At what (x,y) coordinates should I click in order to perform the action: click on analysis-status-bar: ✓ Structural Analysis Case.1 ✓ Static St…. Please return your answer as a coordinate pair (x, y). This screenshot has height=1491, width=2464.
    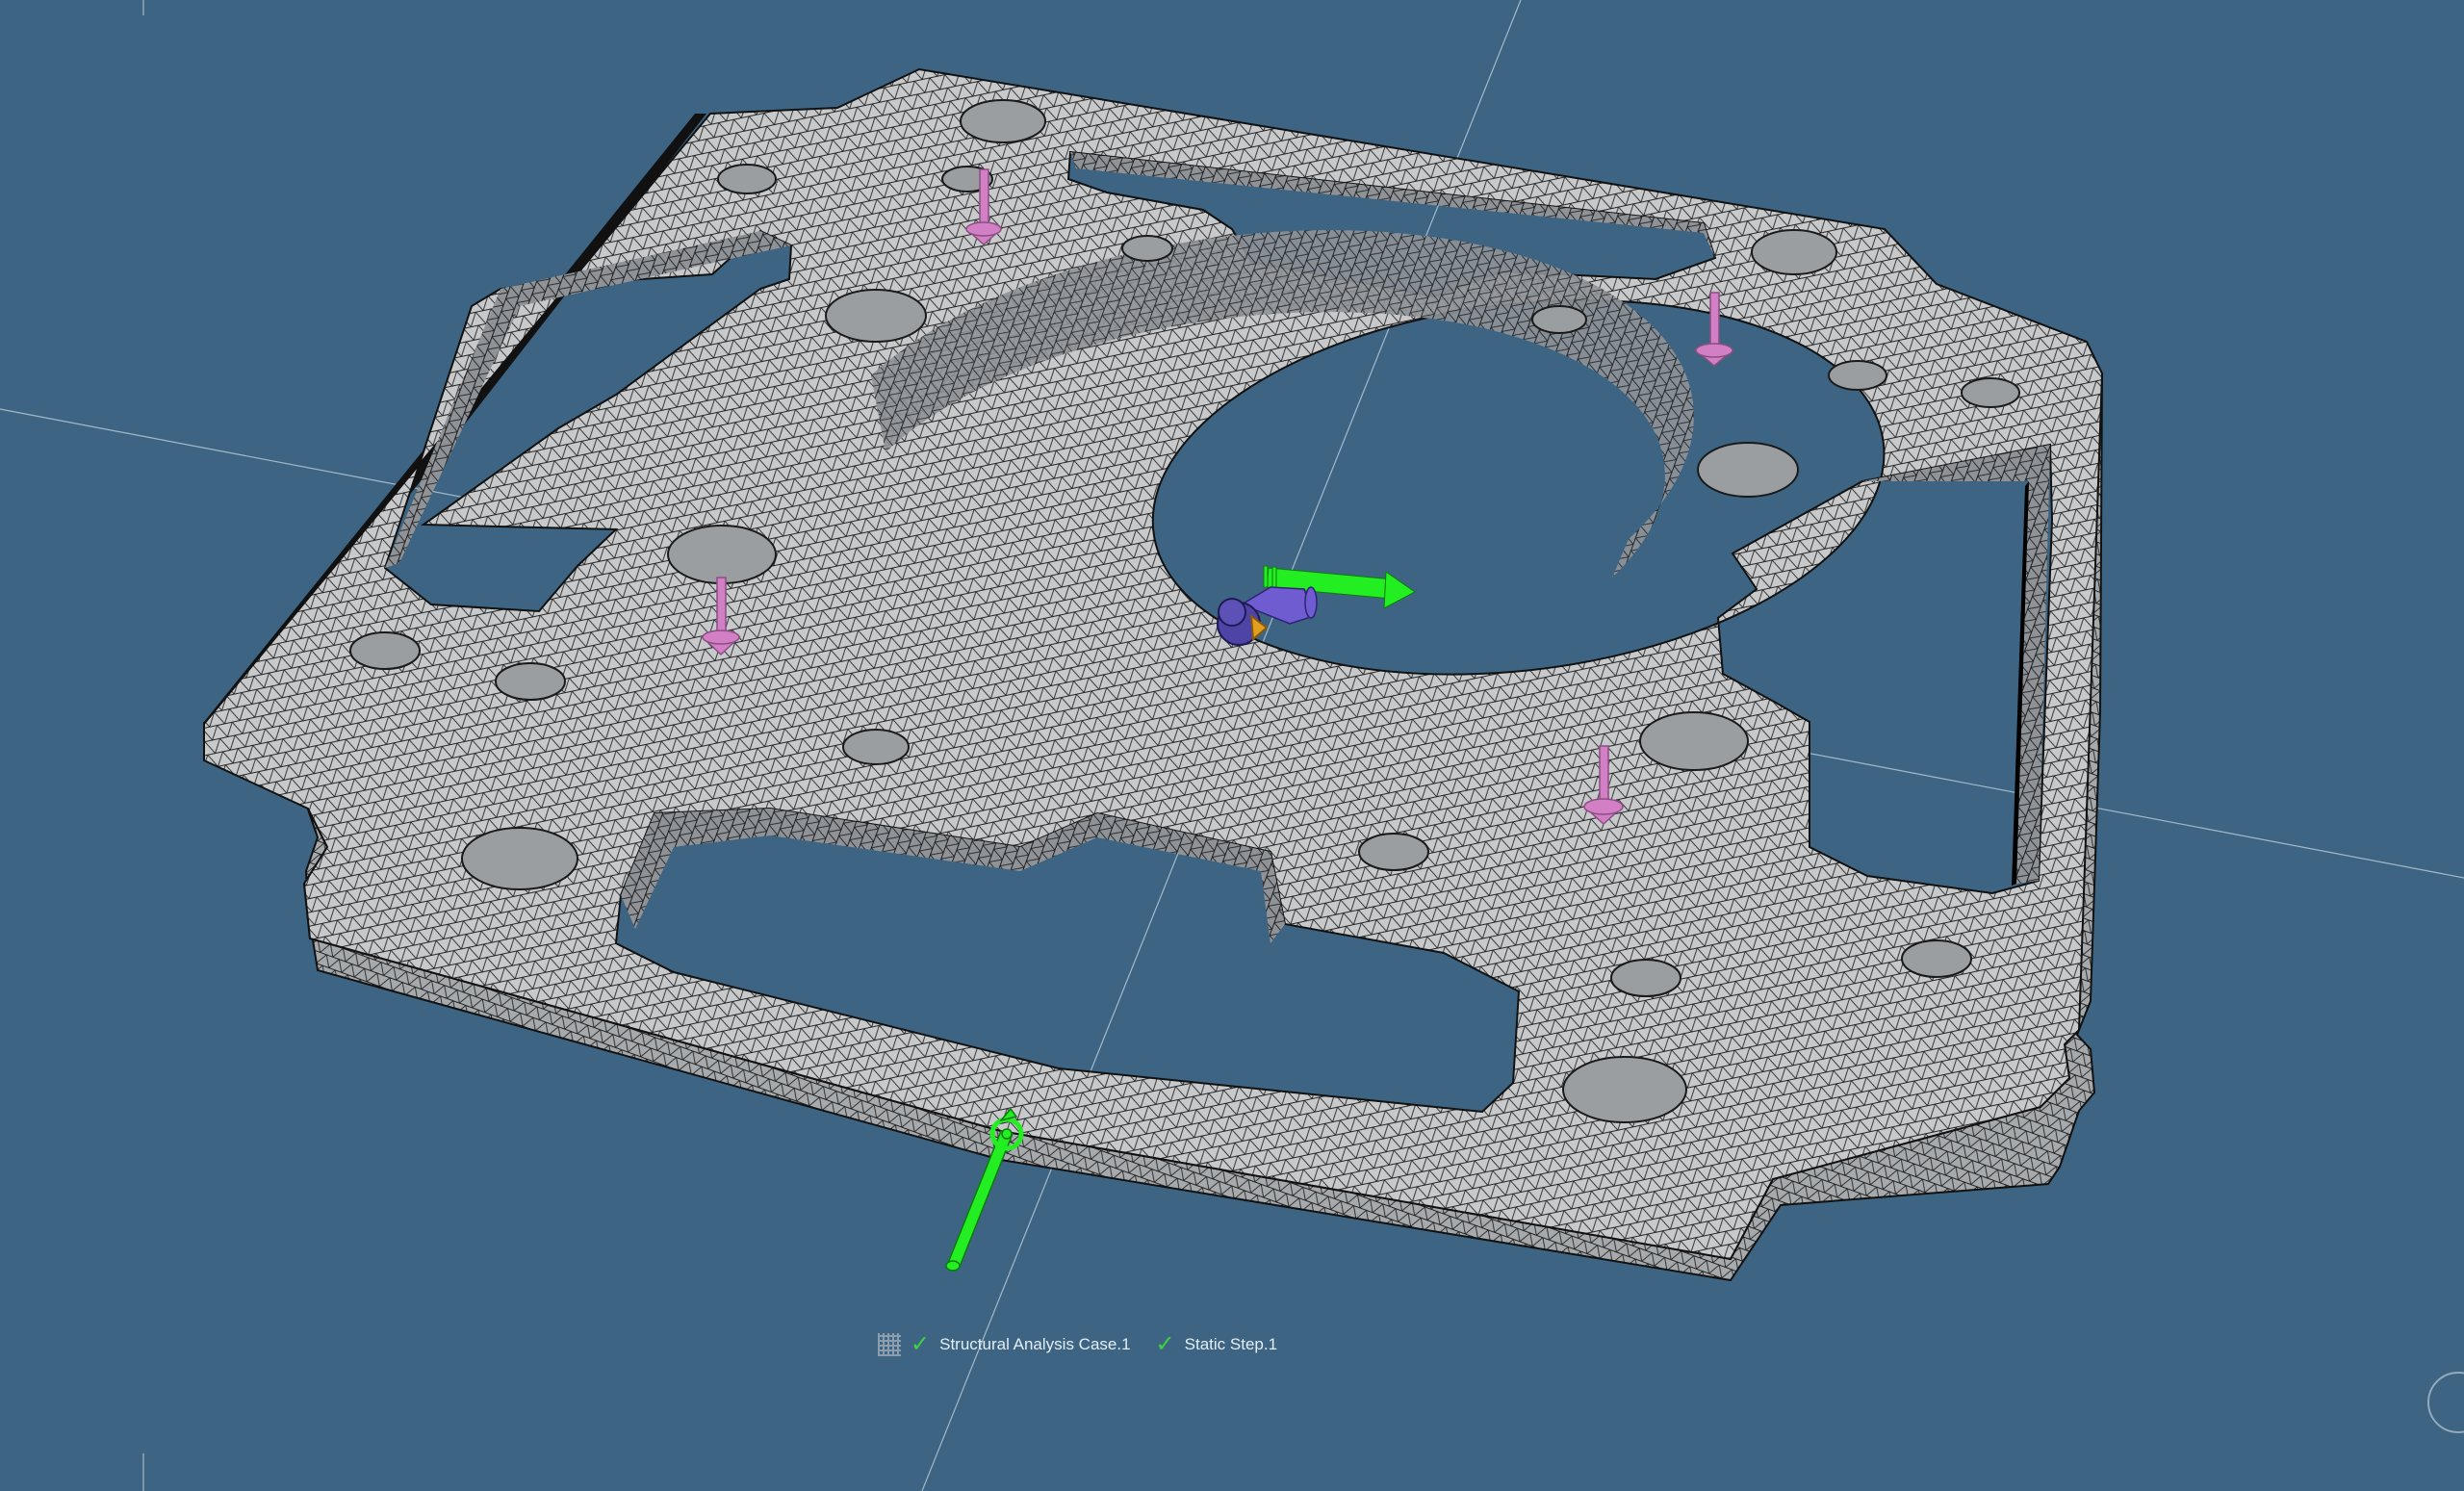
    Looking at the image, I should click on (1077, 1344).